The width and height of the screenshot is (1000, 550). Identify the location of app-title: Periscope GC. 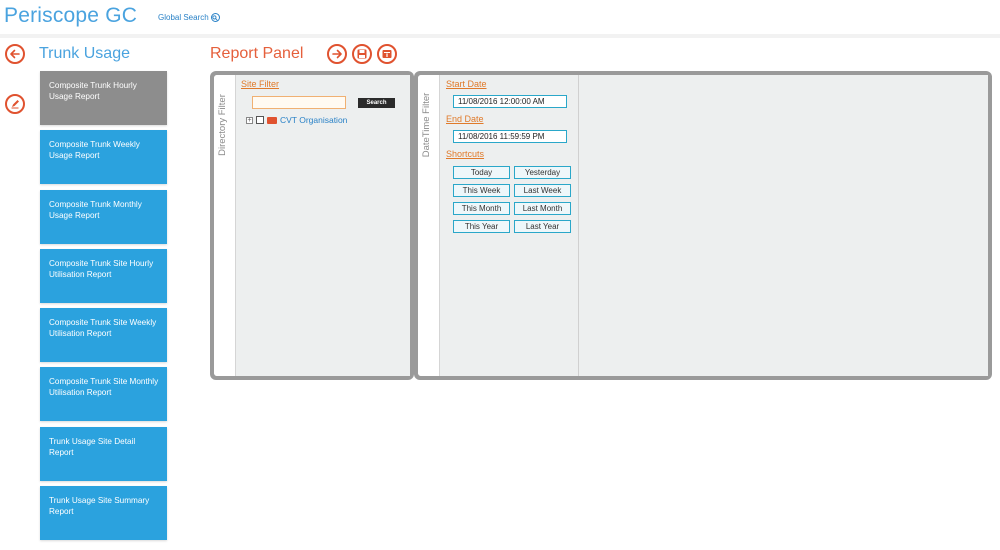
(71, 15).